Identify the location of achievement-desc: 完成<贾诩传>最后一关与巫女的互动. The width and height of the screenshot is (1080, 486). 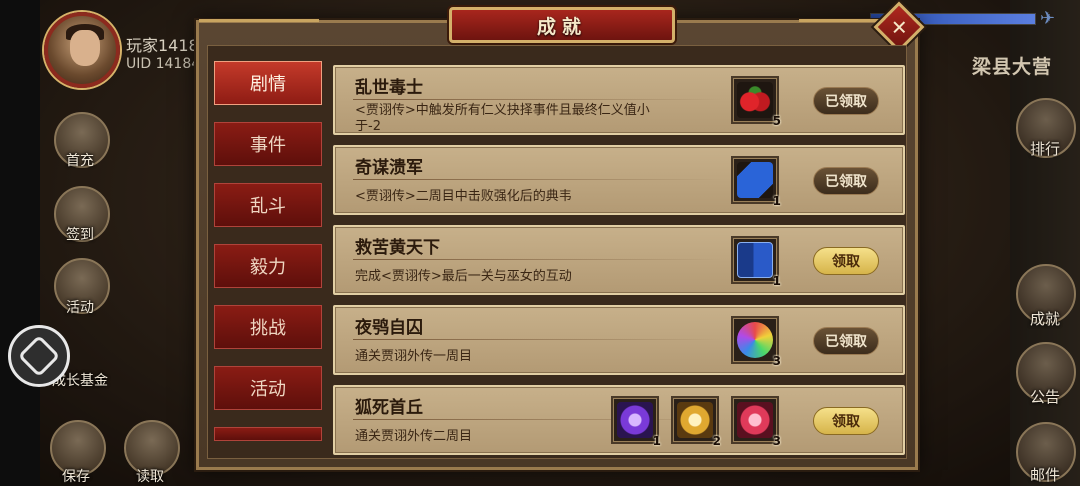
(463, 276).